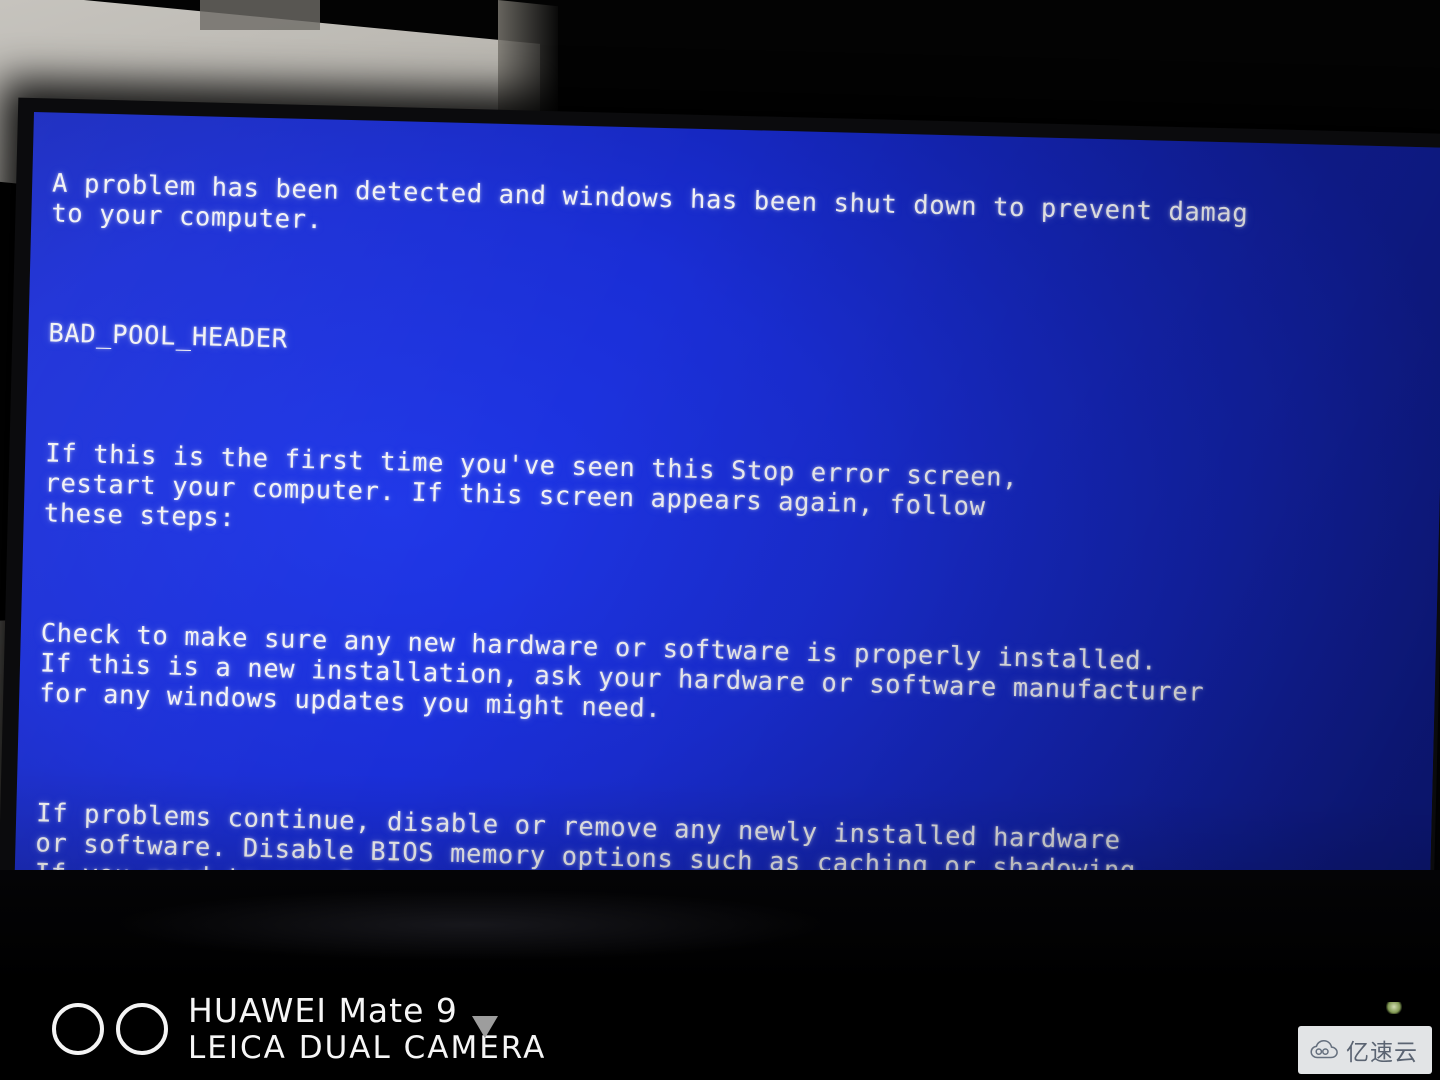  I want to click on wall-shadow-patch, so click(260, 15).